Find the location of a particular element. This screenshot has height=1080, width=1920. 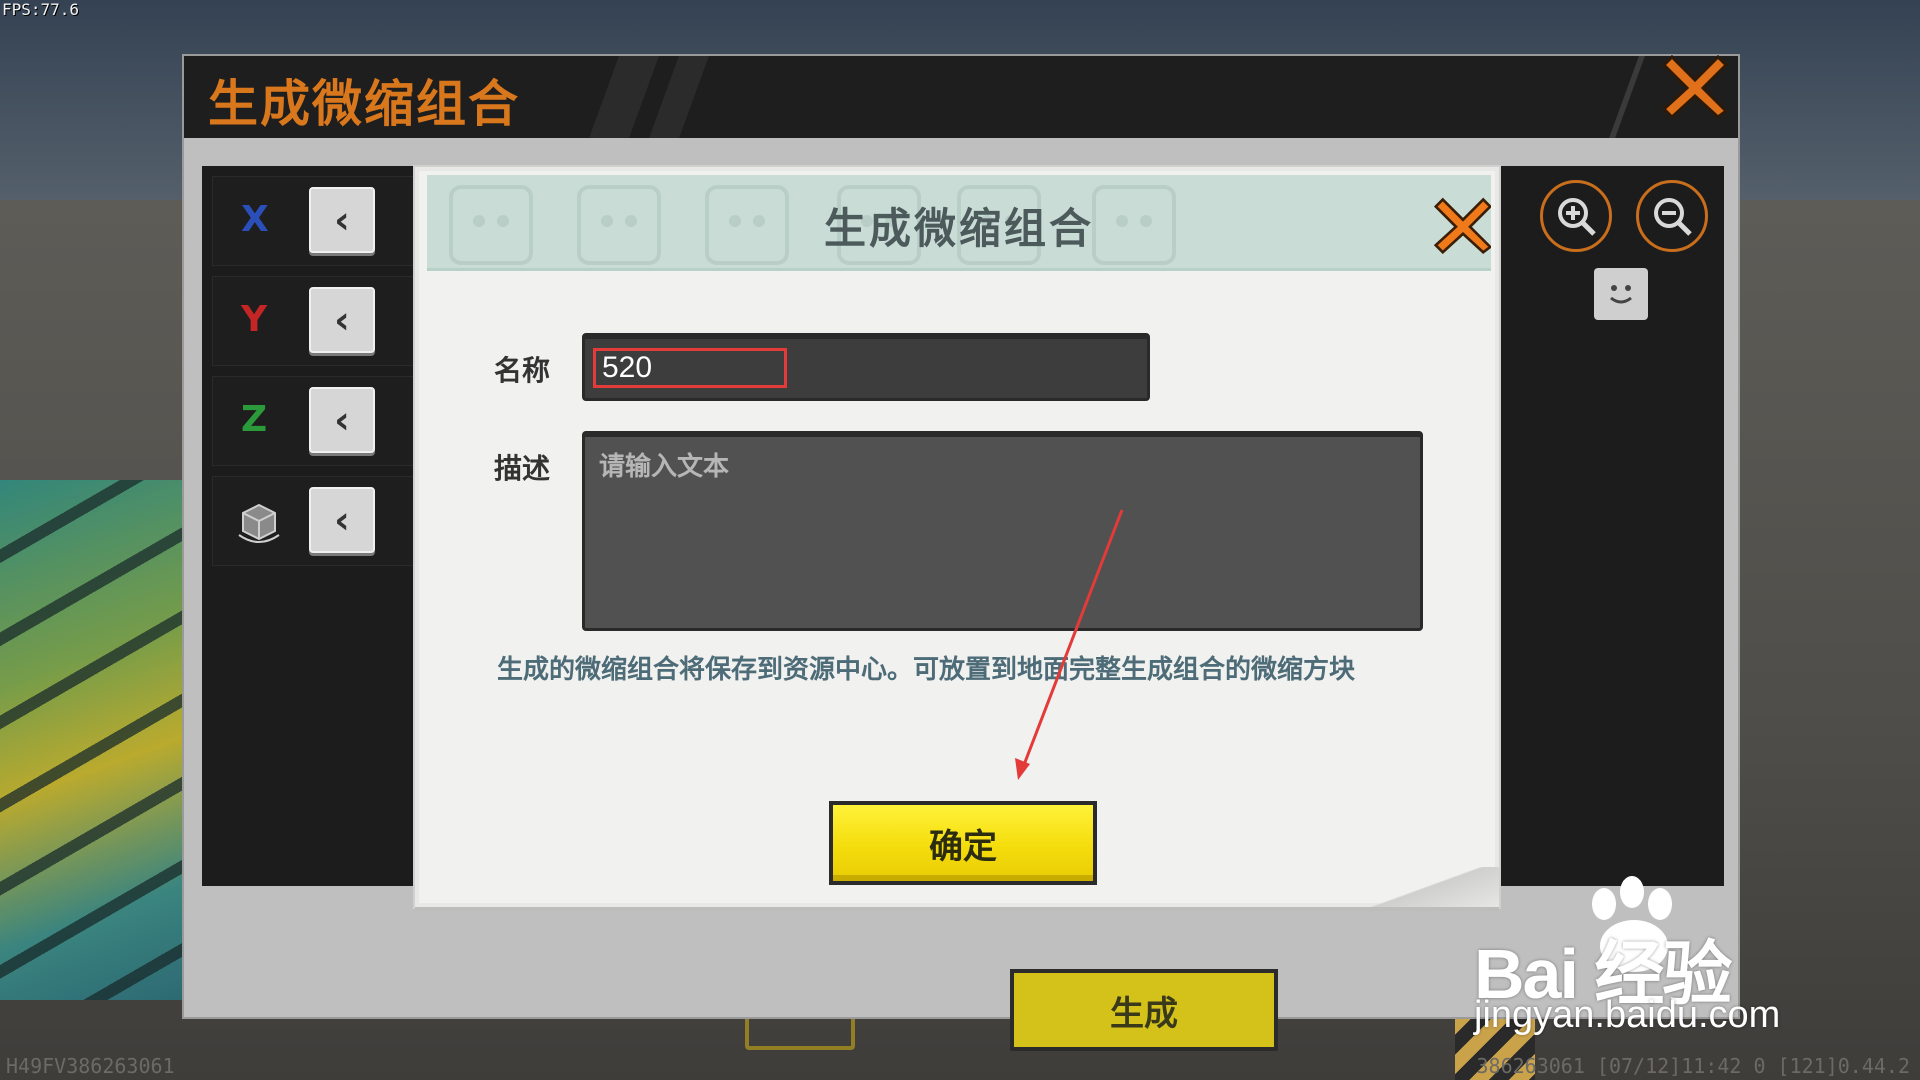

y-decrease-button: ‹ is located at coordinates (342, 320).